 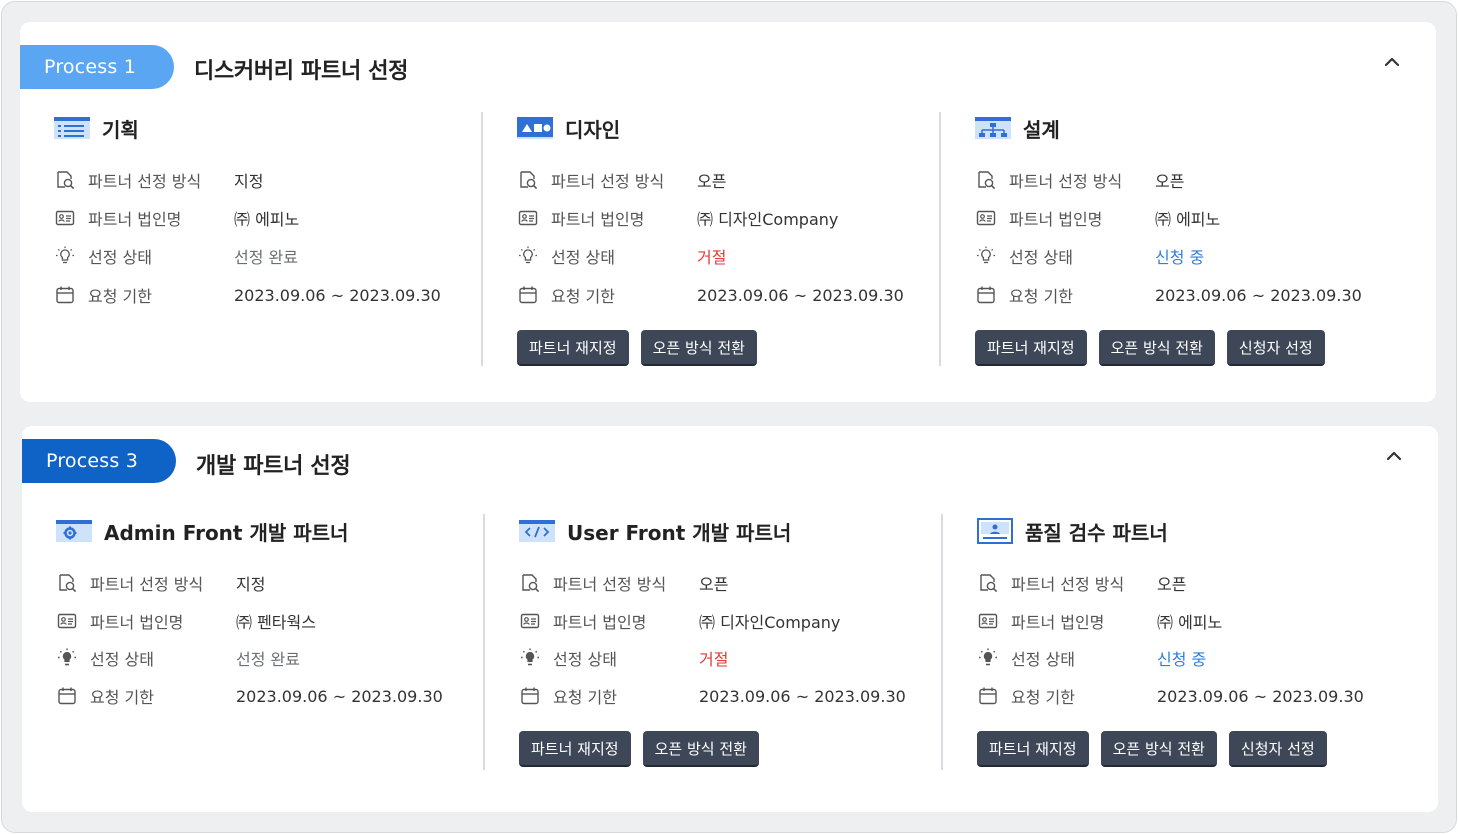 I want to click on column-title: Admin Front 개발 파트너, so click(x=202, y=531).